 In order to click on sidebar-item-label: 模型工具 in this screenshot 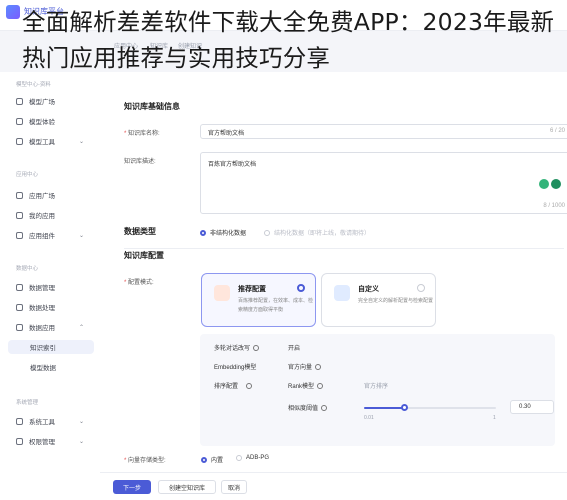, I will do `click(42, 142)`.